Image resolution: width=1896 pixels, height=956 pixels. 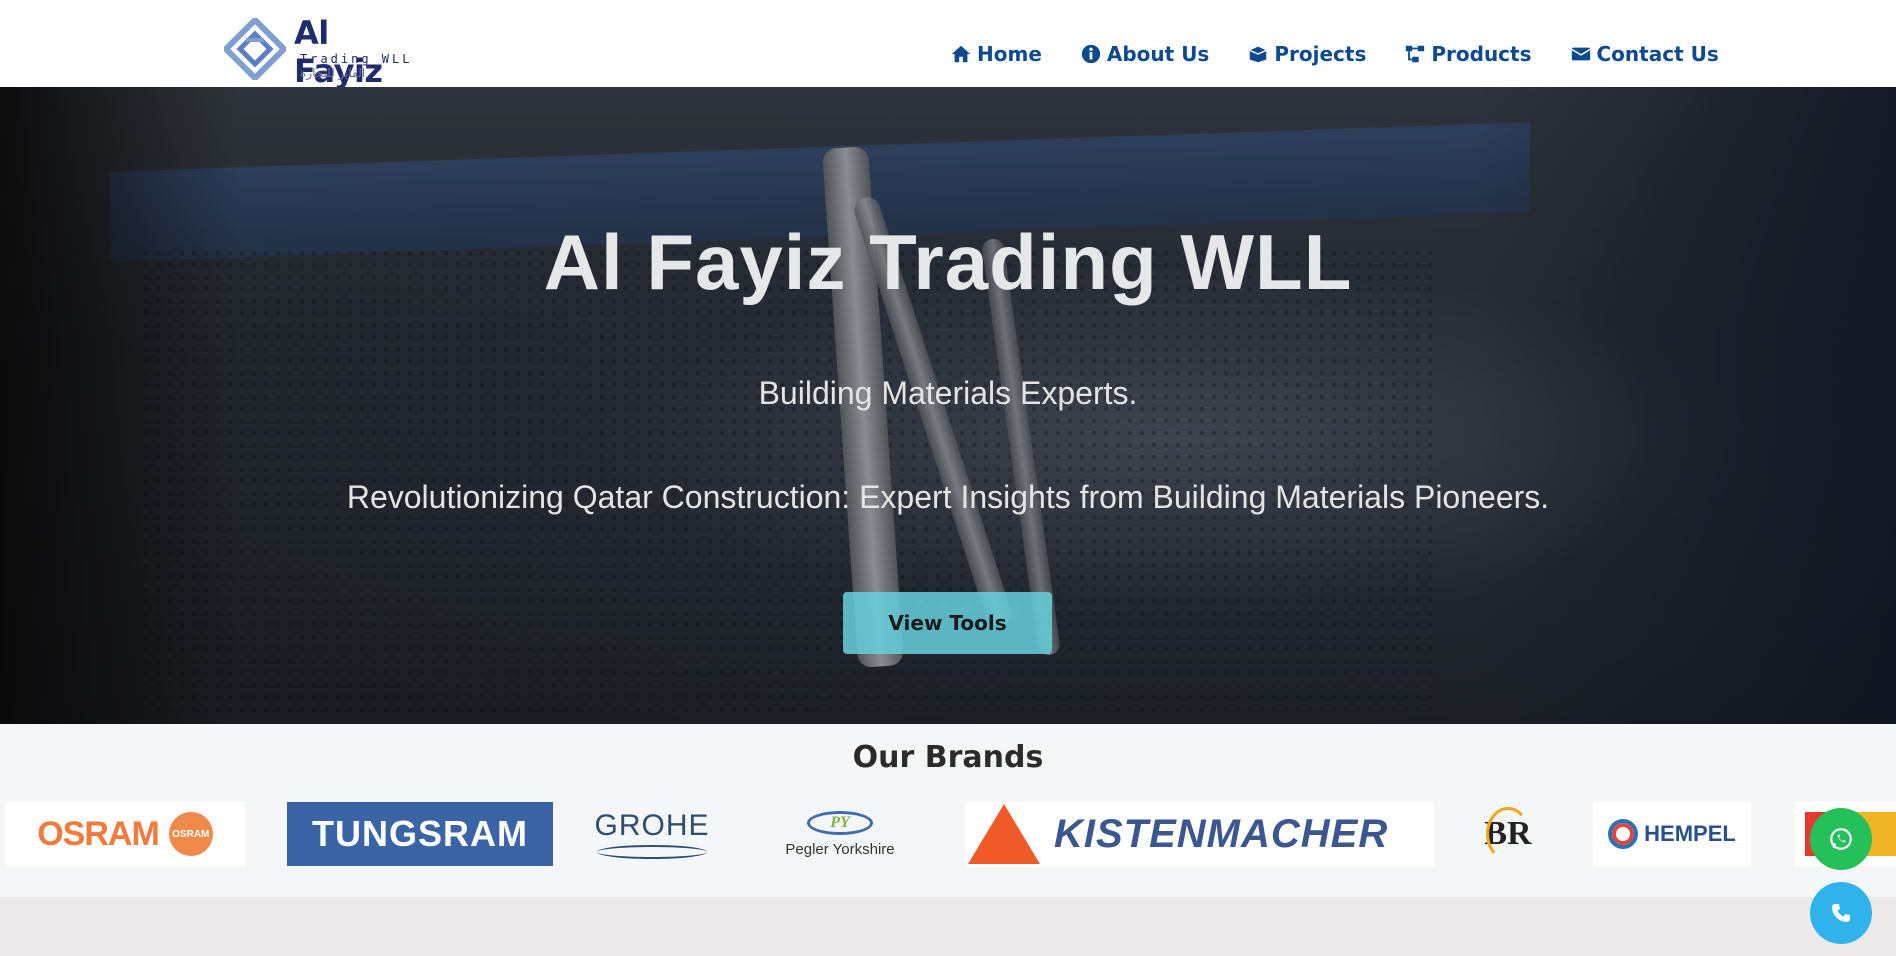 I want to click on brand-grohe-text: GROHE, so click(x=652, y=825).